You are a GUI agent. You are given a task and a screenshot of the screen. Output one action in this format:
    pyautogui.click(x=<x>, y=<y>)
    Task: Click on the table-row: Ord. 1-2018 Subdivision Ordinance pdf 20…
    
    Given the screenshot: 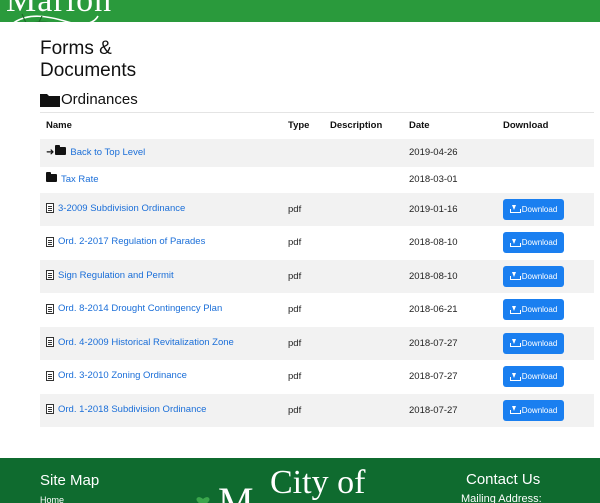 What is the action you would take?
    pyautogui.click(x=317, y=410)
    